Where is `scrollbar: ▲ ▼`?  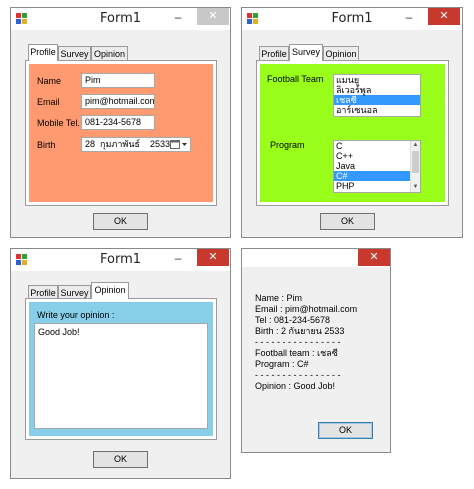 scrollbar: ▲ ▼ is located at coordinates (415, 166).